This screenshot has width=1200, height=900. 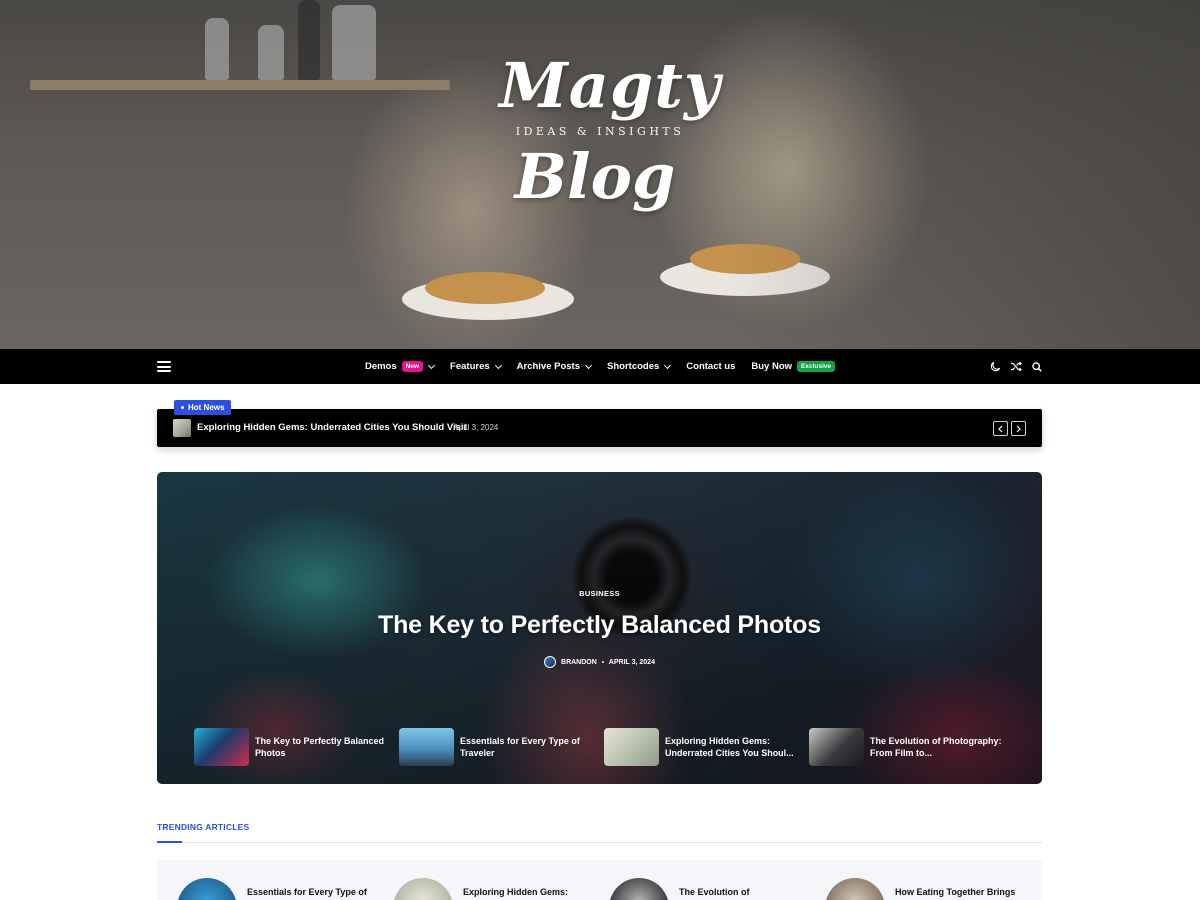 I want to click on mini-post: Essentials for Every Type of Traveler, so click(x=501, y=747).